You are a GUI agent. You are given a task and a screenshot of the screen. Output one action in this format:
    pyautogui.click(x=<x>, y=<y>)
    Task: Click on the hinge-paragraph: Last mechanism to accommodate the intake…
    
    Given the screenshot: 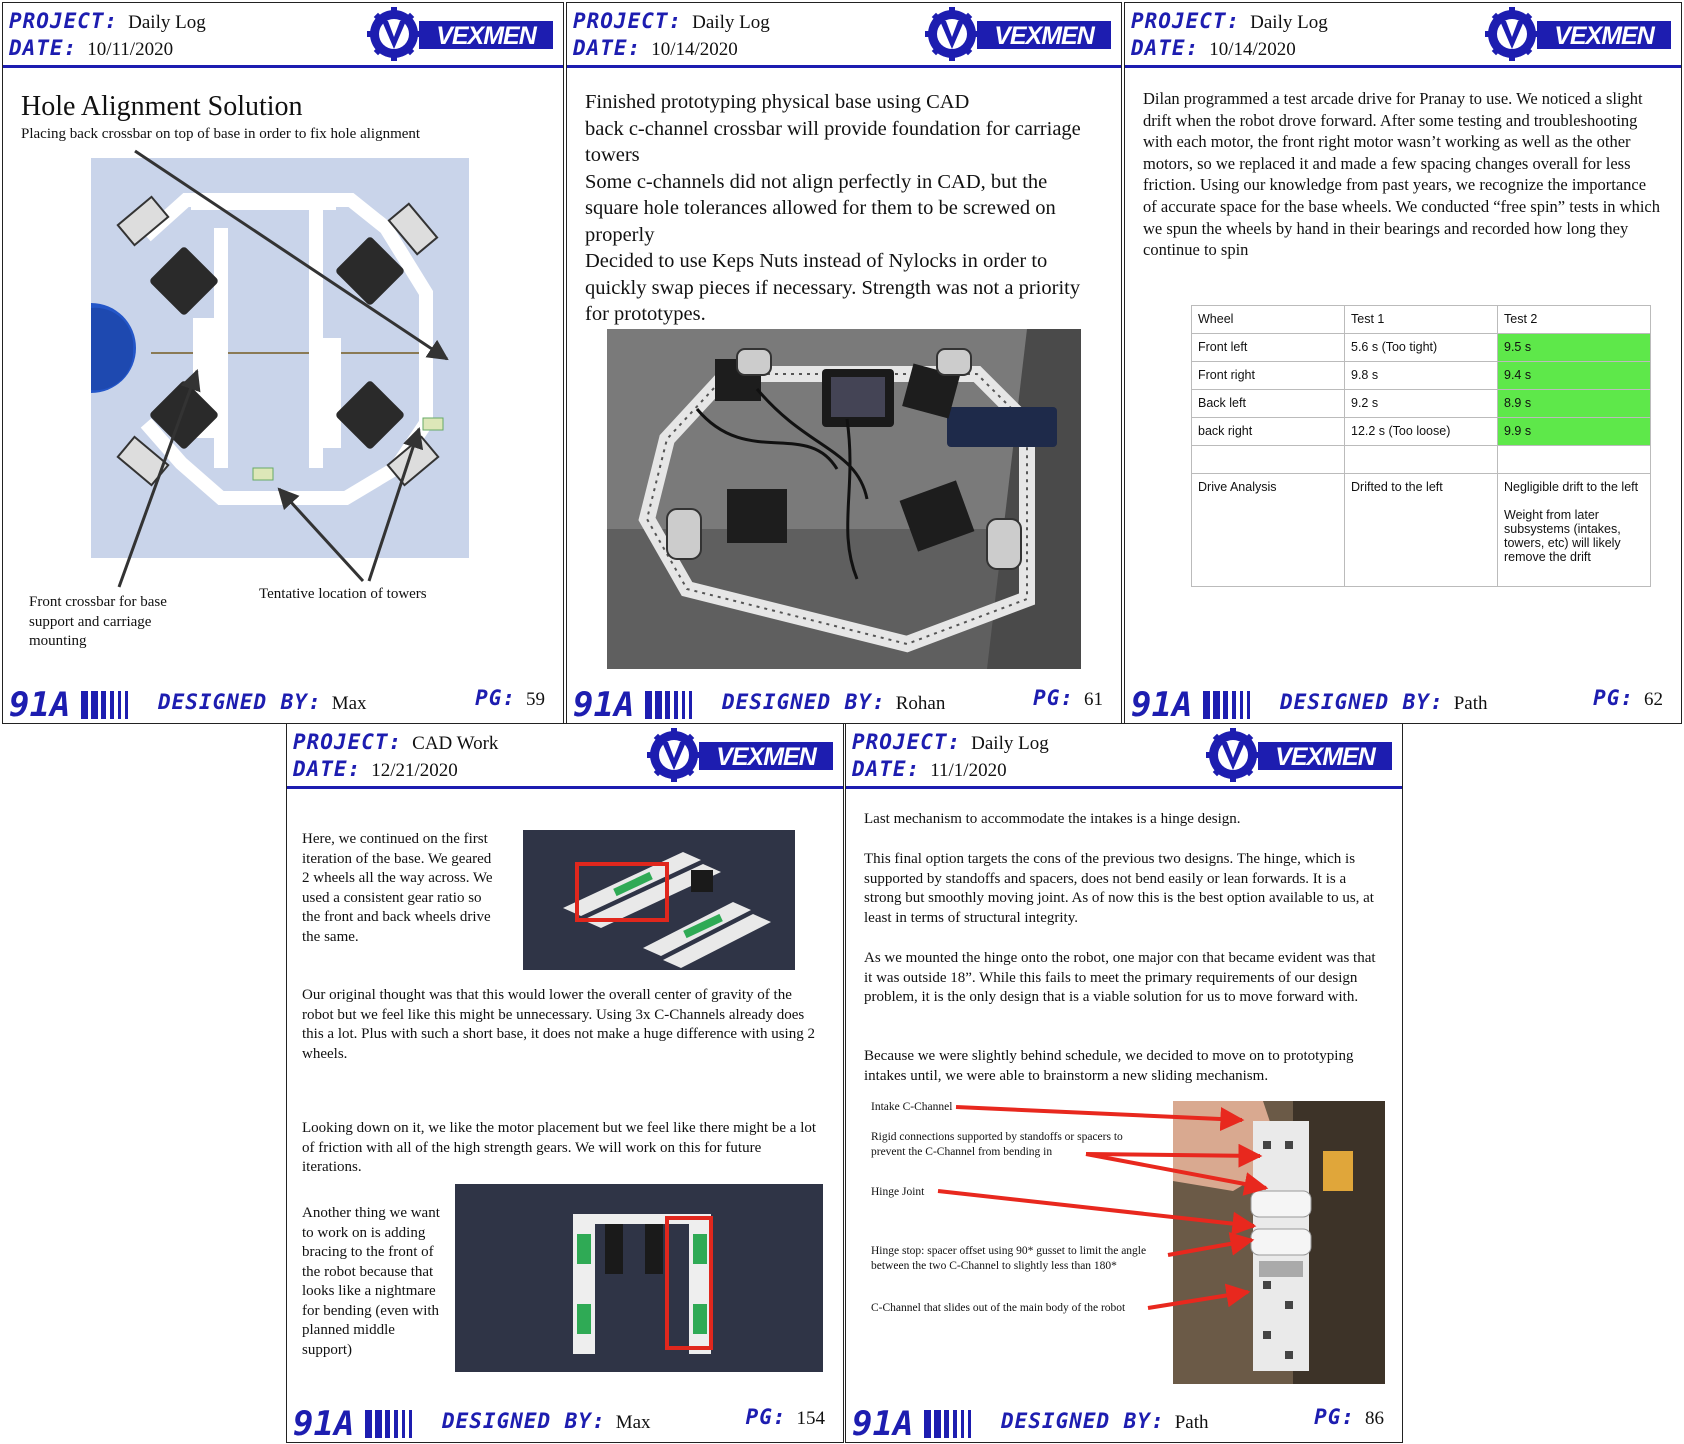 What is the action you would take?
    pyautogui.click(x=1052, y=819)
    